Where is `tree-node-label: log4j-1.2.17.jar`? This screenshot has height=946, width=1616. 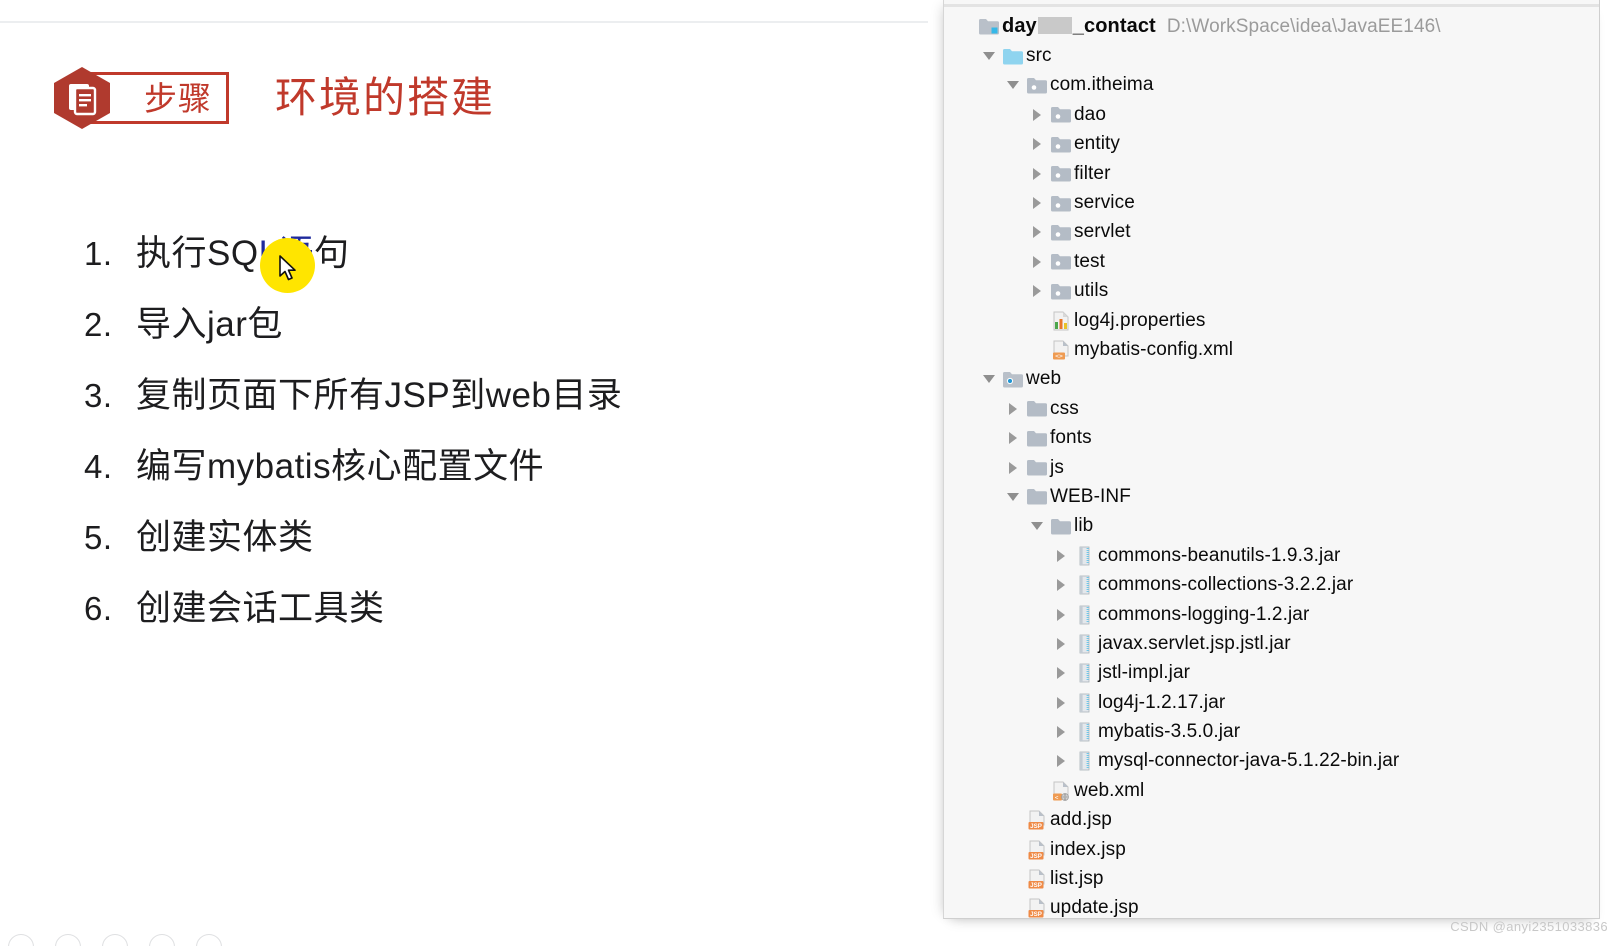 tree-node-label: log4j-1.2.17.jar is located at coordinates (1162, 702).